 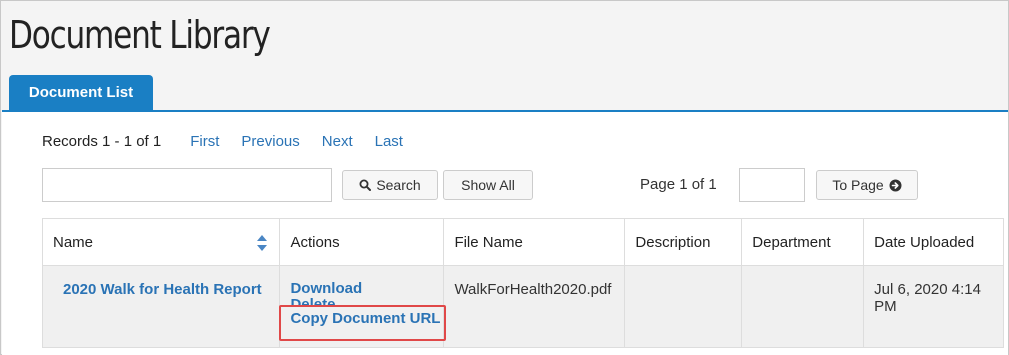 What do you see at coordinates (365, 185) in the screenshot?
I see `search-icon` at bounding box center [365, 185].